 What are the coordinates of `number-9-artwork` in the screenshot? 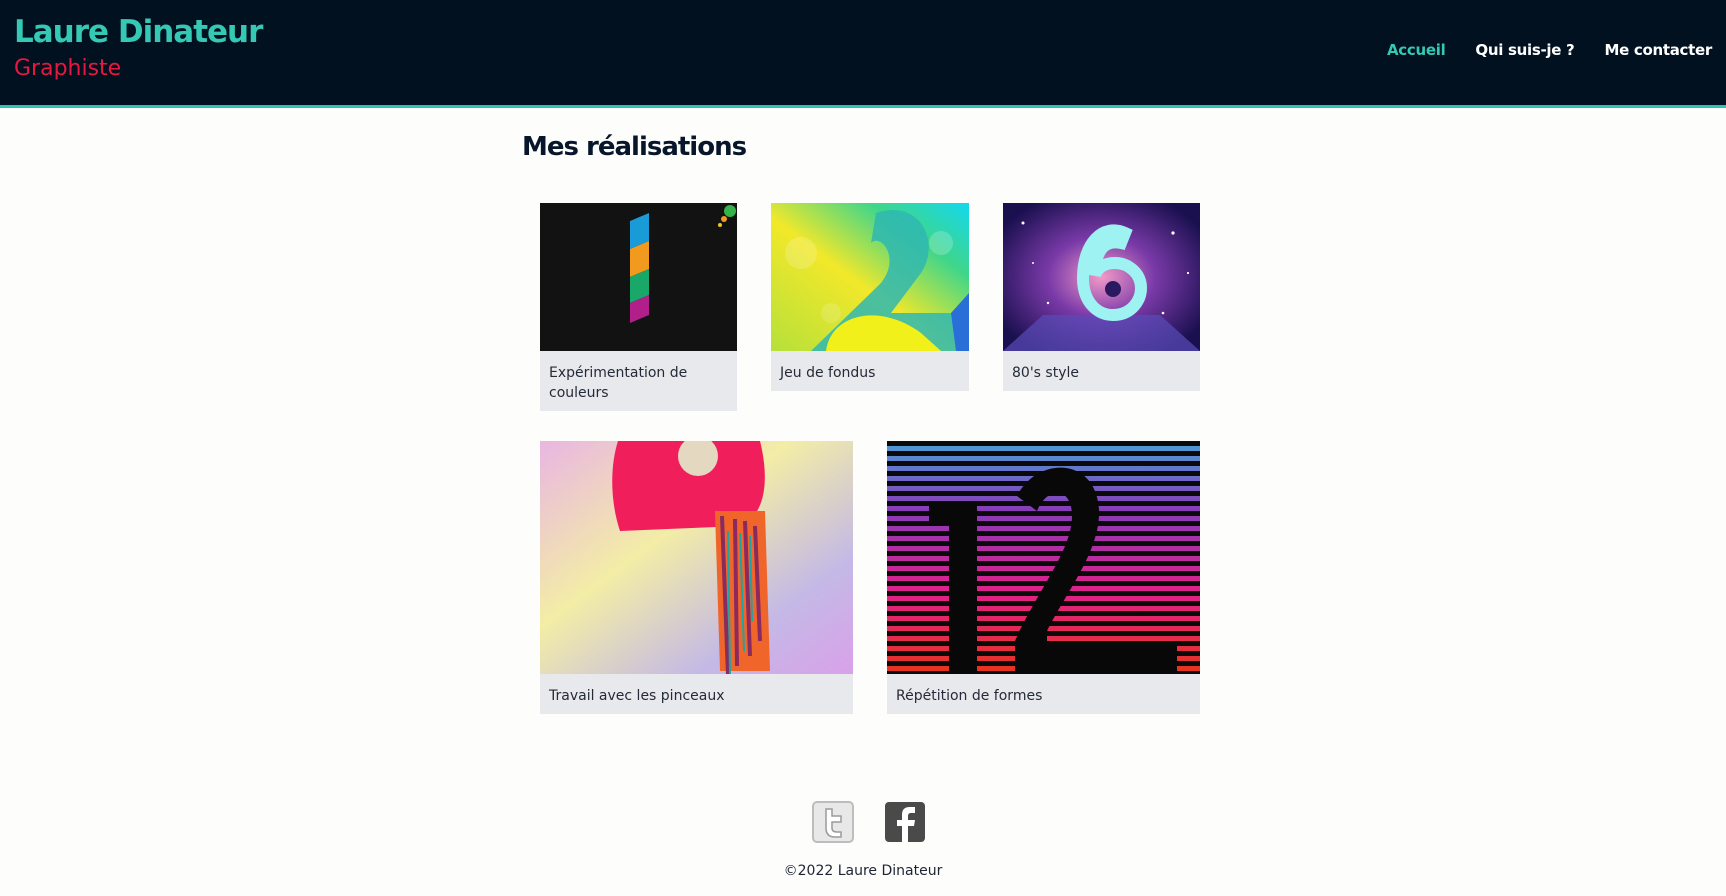 It's located at (696, 557).